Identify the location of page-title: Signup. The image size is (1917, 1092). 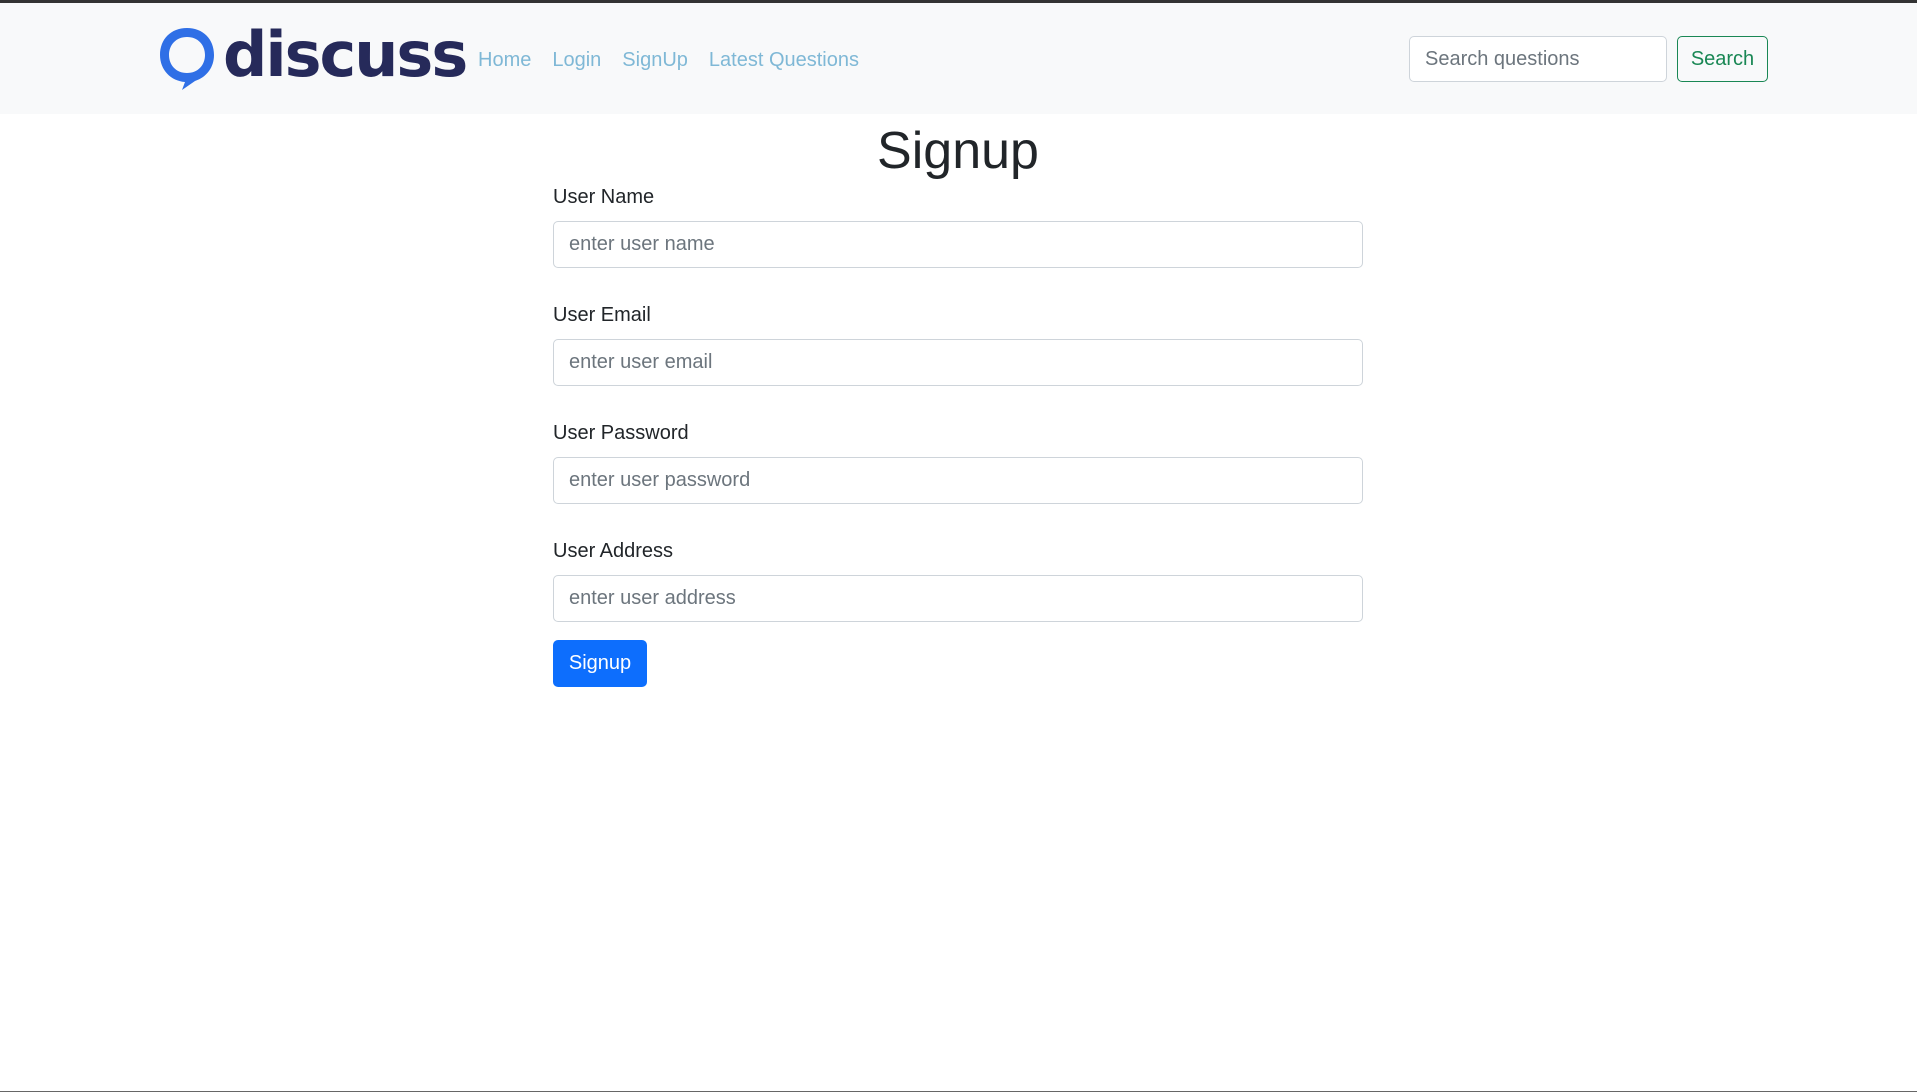
(958, 151).